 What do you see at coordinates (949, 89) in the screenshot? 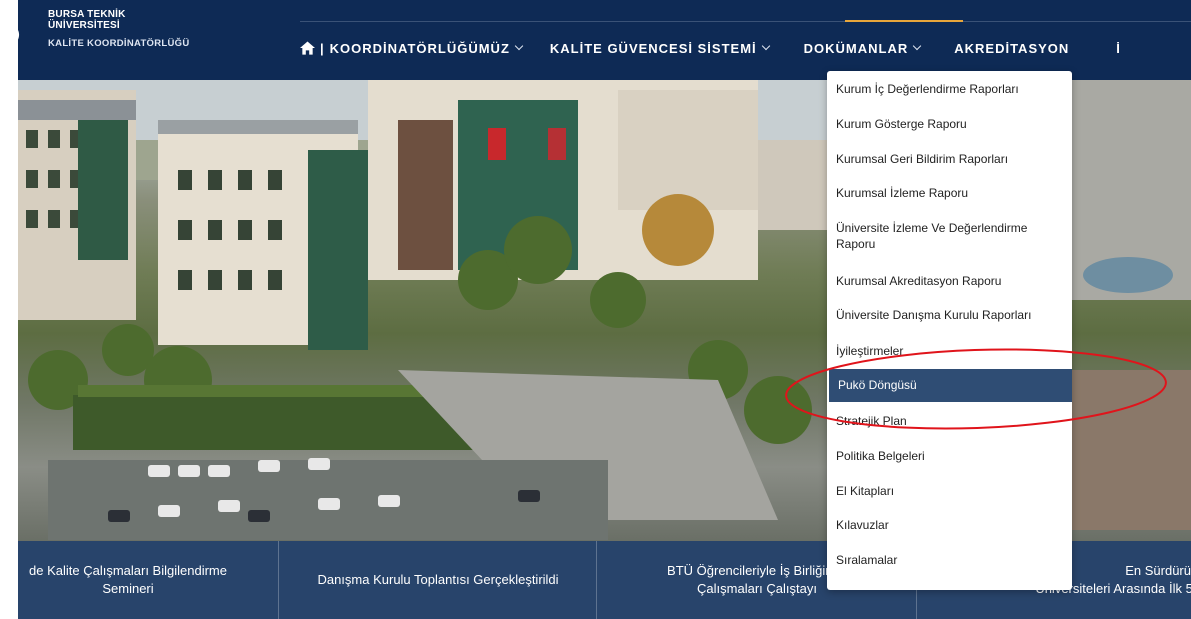
I see `dropdown-item-kurum-ic-degerlendirme: Kurum İç Değerlendirme Raporları` at bounding box center [949, 89].